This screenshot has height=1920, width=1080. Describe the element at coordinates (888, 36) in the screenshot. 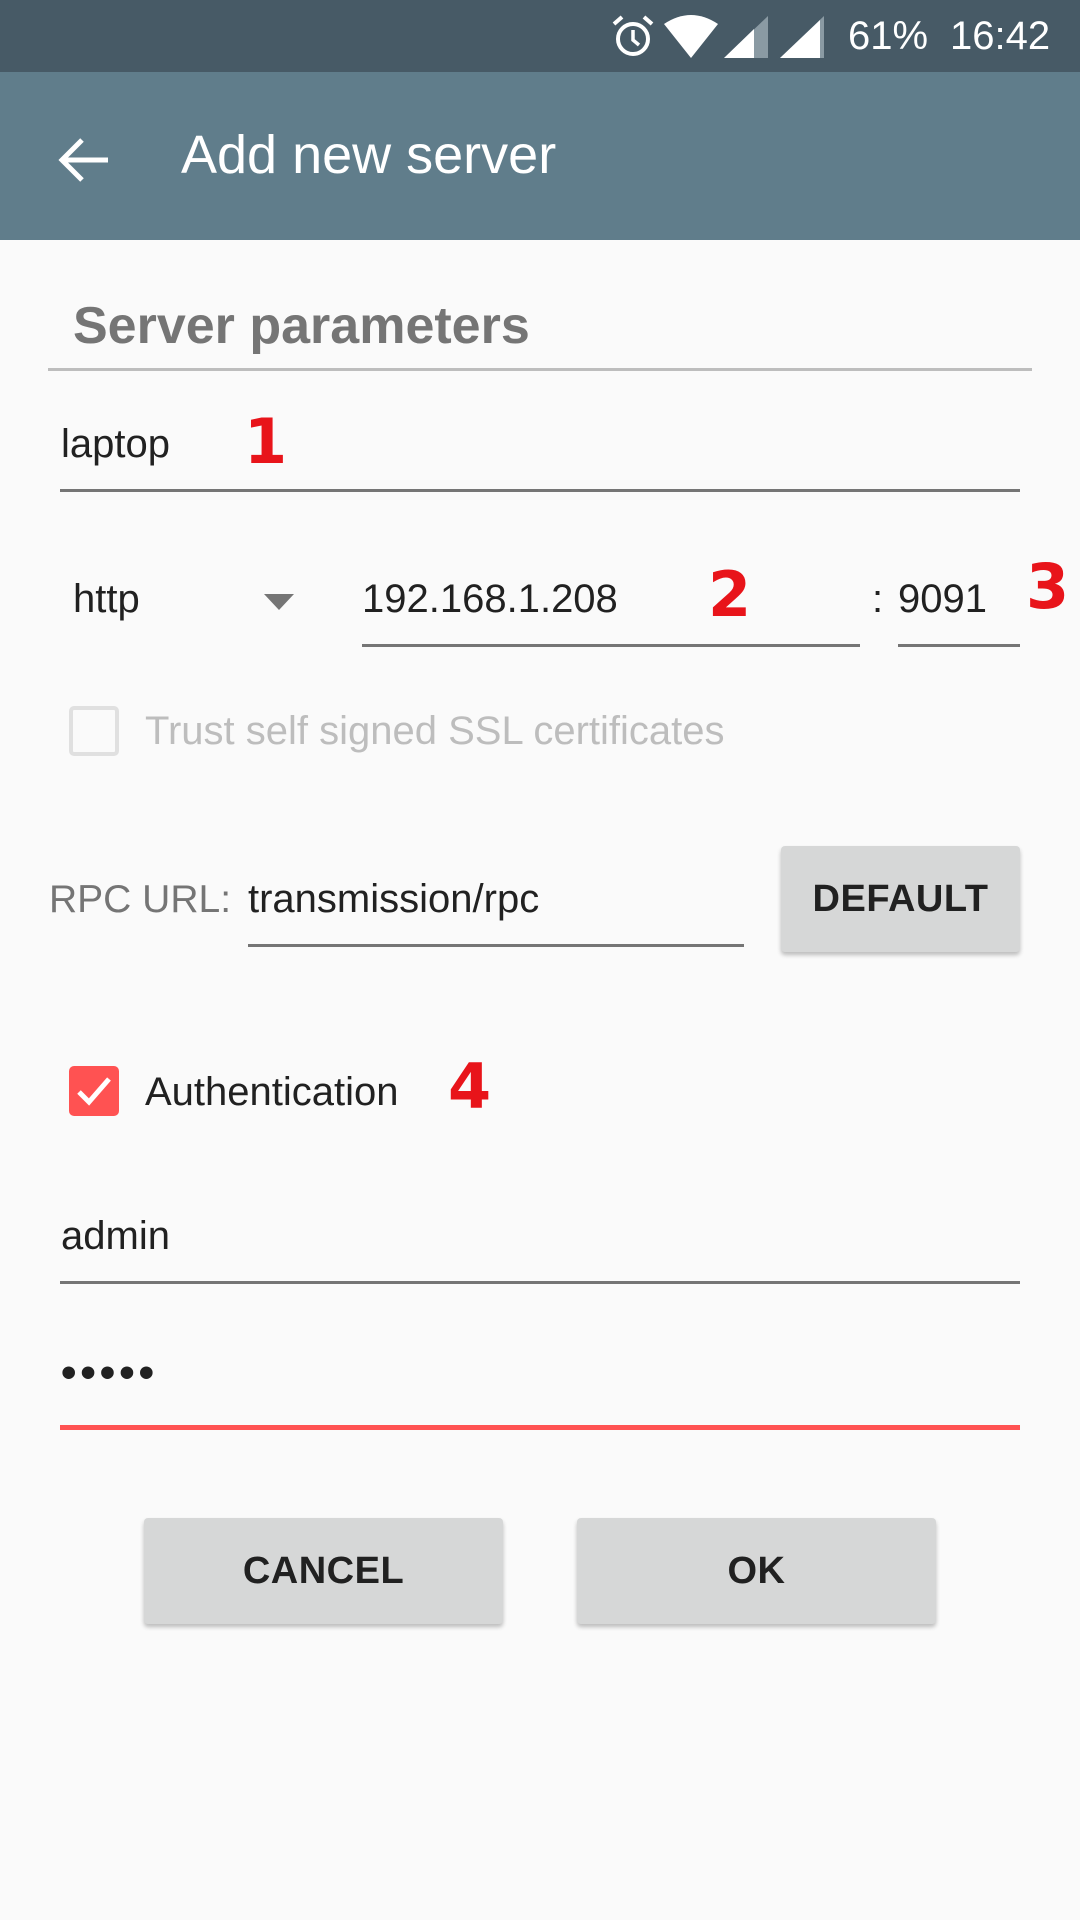

I see `battery-percent: 61%` at that location.